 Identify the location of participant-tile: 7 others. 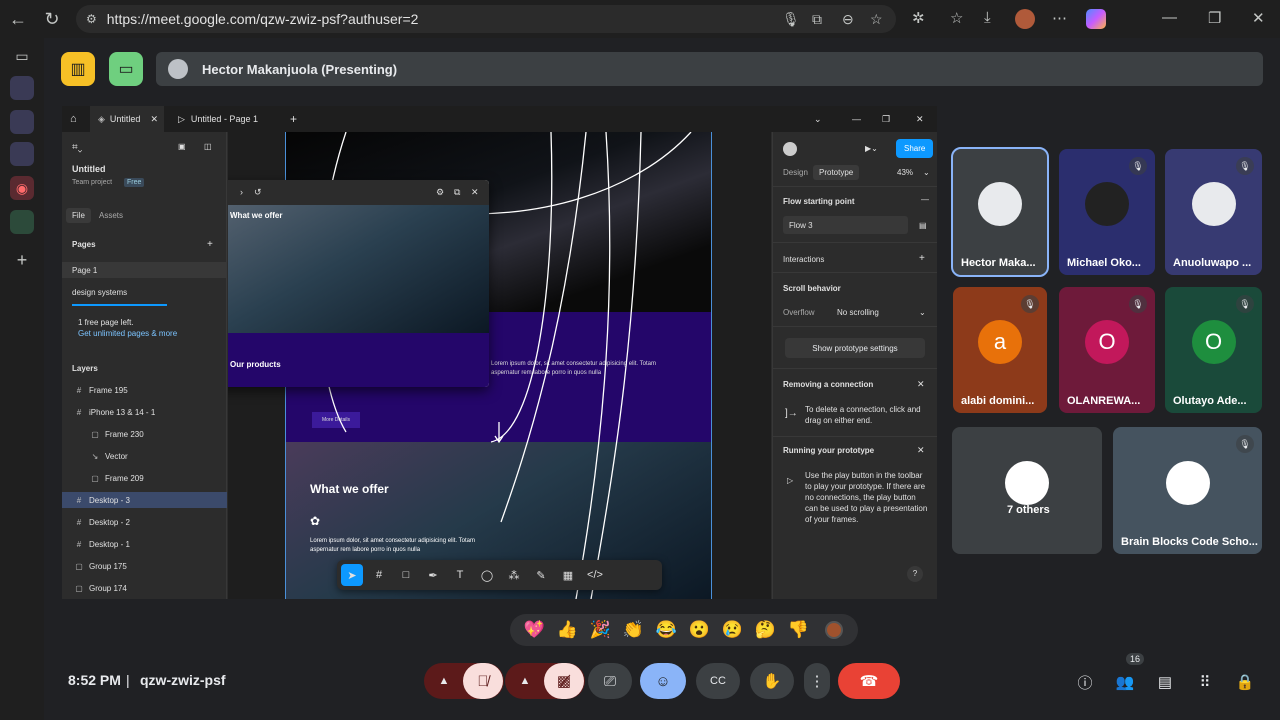
(1027, 490).